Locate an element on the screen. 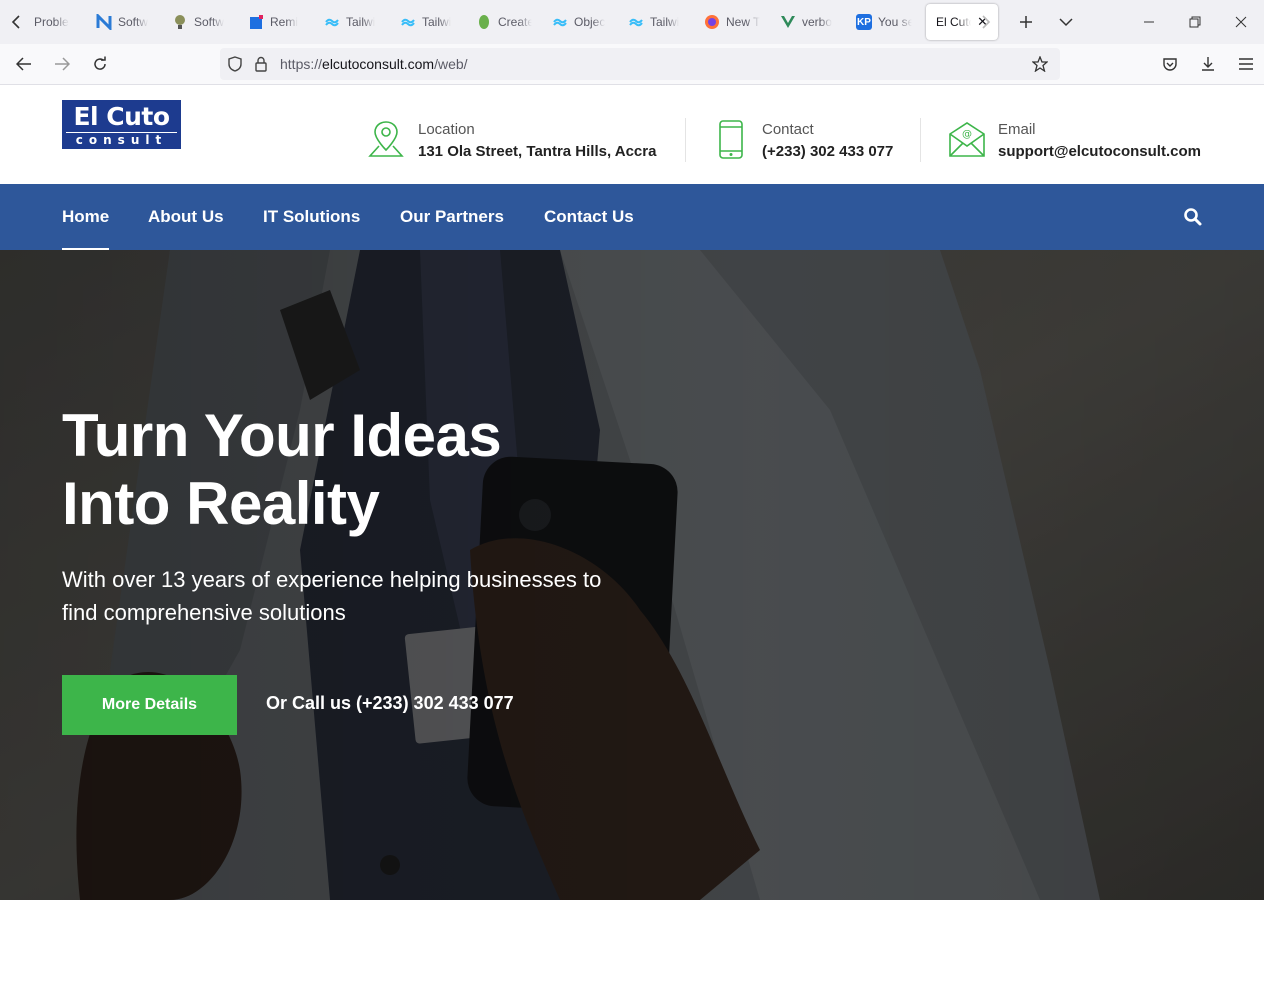 Image resolution: width=1264 pixels, height=982 pixels. location-label: Location is located at coordinates (446, 129).